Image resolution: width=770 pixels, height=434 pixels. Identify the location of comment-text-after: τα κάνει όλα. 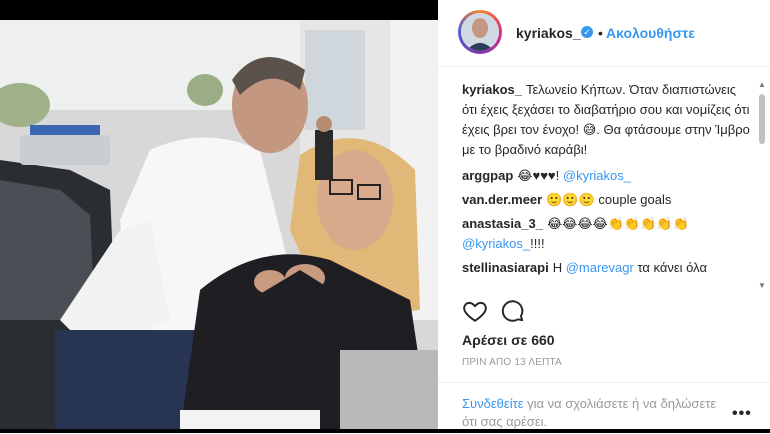
(670, 267).